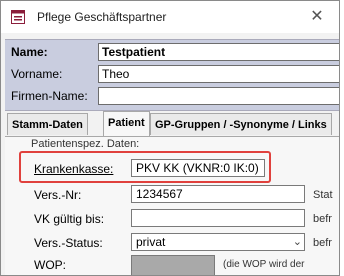  I want to click on vorname-field: Theo, so click(218, 74).